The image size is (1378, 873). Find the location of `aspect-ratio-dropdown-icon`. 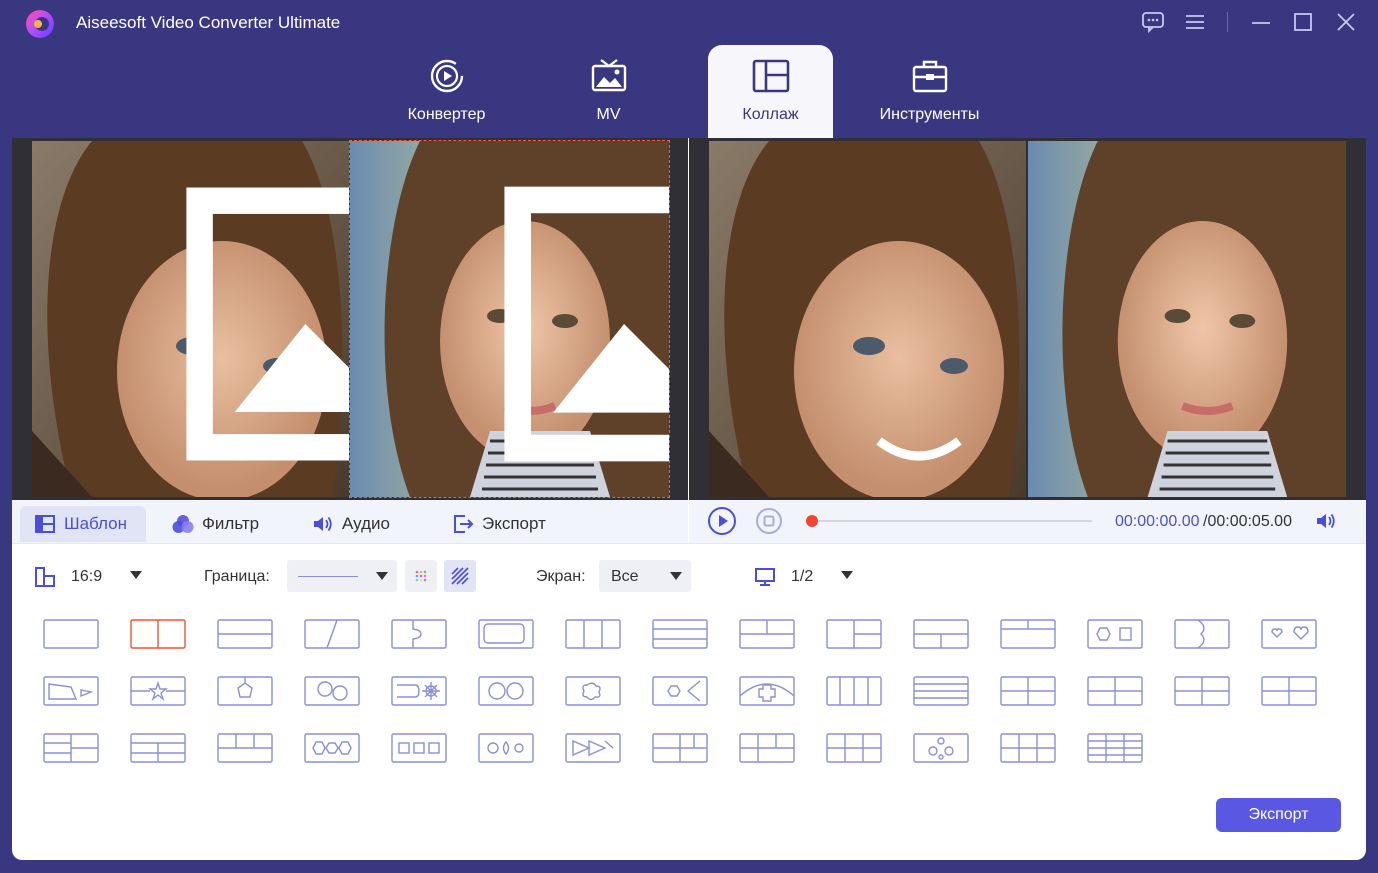

aspect-ratio-dropdown-icon is located at coordinates (136, 575).